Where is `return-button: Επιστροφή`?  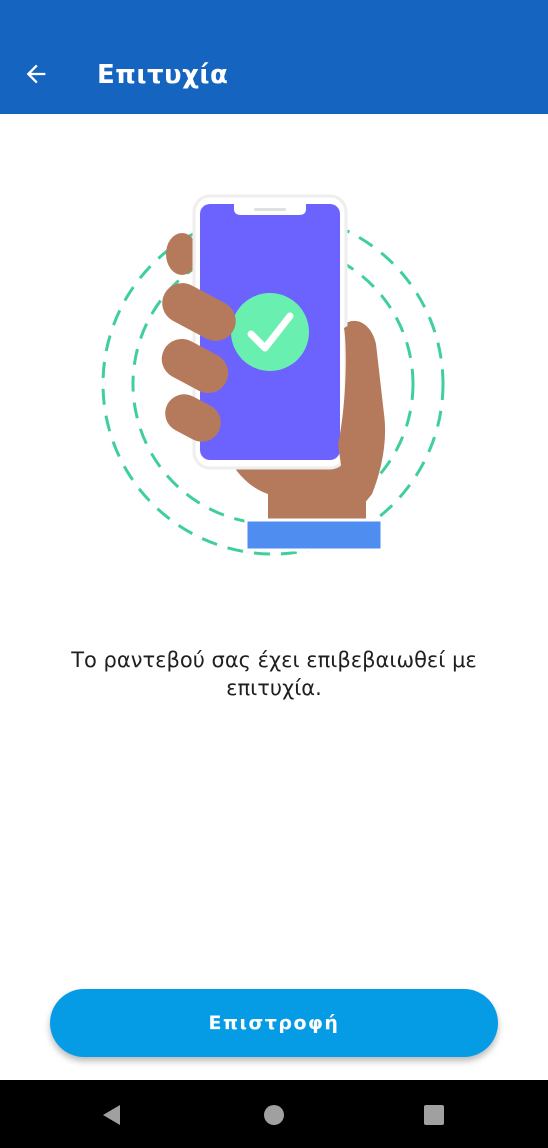 return-button: Επιστροφή is located at coordinates (274, 1023).